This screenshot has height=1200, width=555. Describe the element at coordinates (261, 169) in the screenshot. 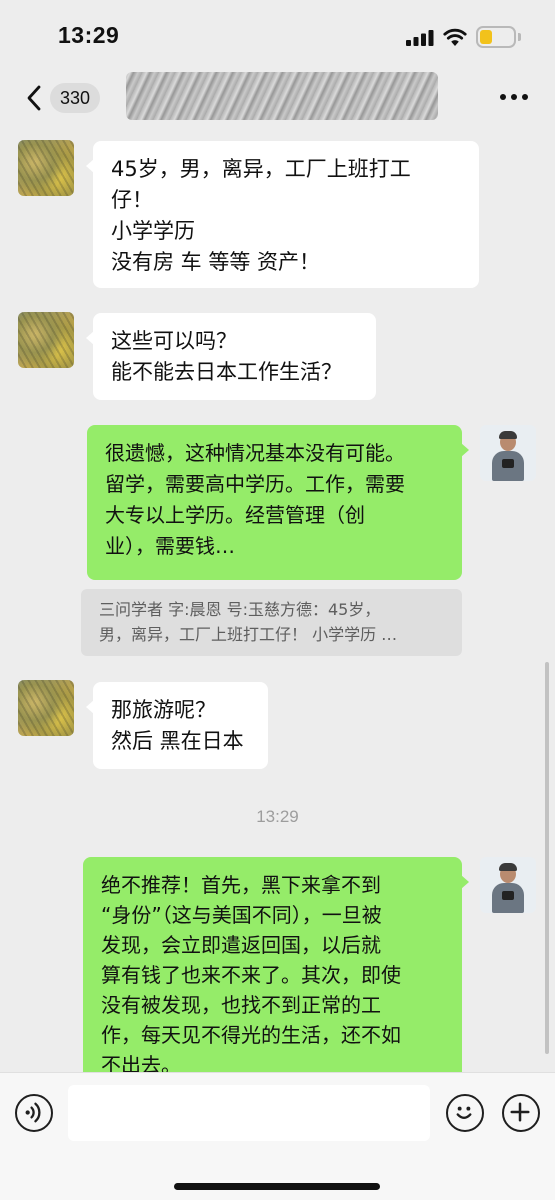

I see `message-line: 45岁，男，离异，工厂上班打工` at that location.